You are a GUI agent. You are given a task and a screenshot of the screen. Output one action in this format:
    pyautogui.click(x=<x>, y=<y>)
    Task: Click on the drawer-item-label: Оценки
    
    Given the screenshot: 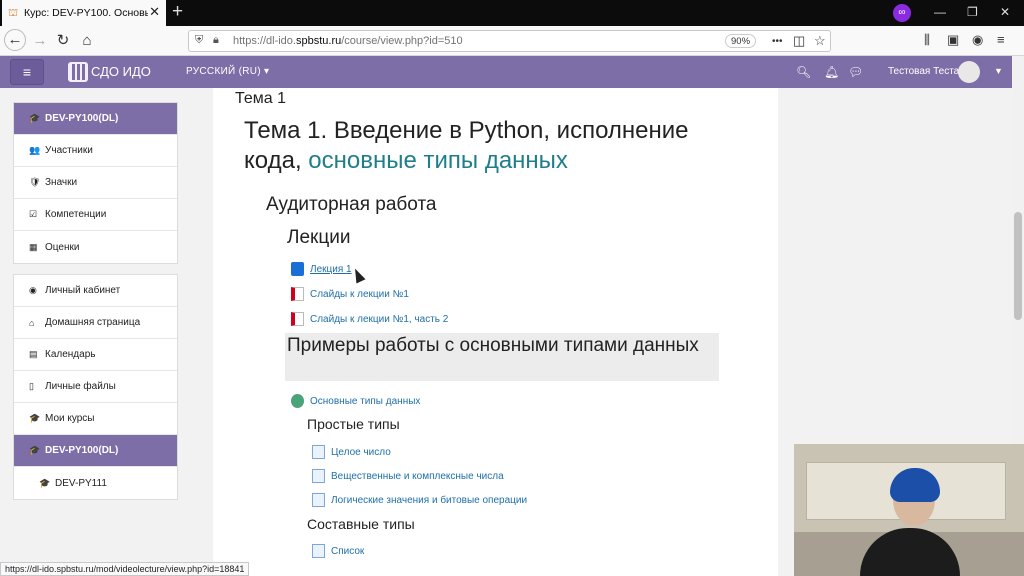 What is the action you would take?
    pyautogui.click(x=62, y=247)
    